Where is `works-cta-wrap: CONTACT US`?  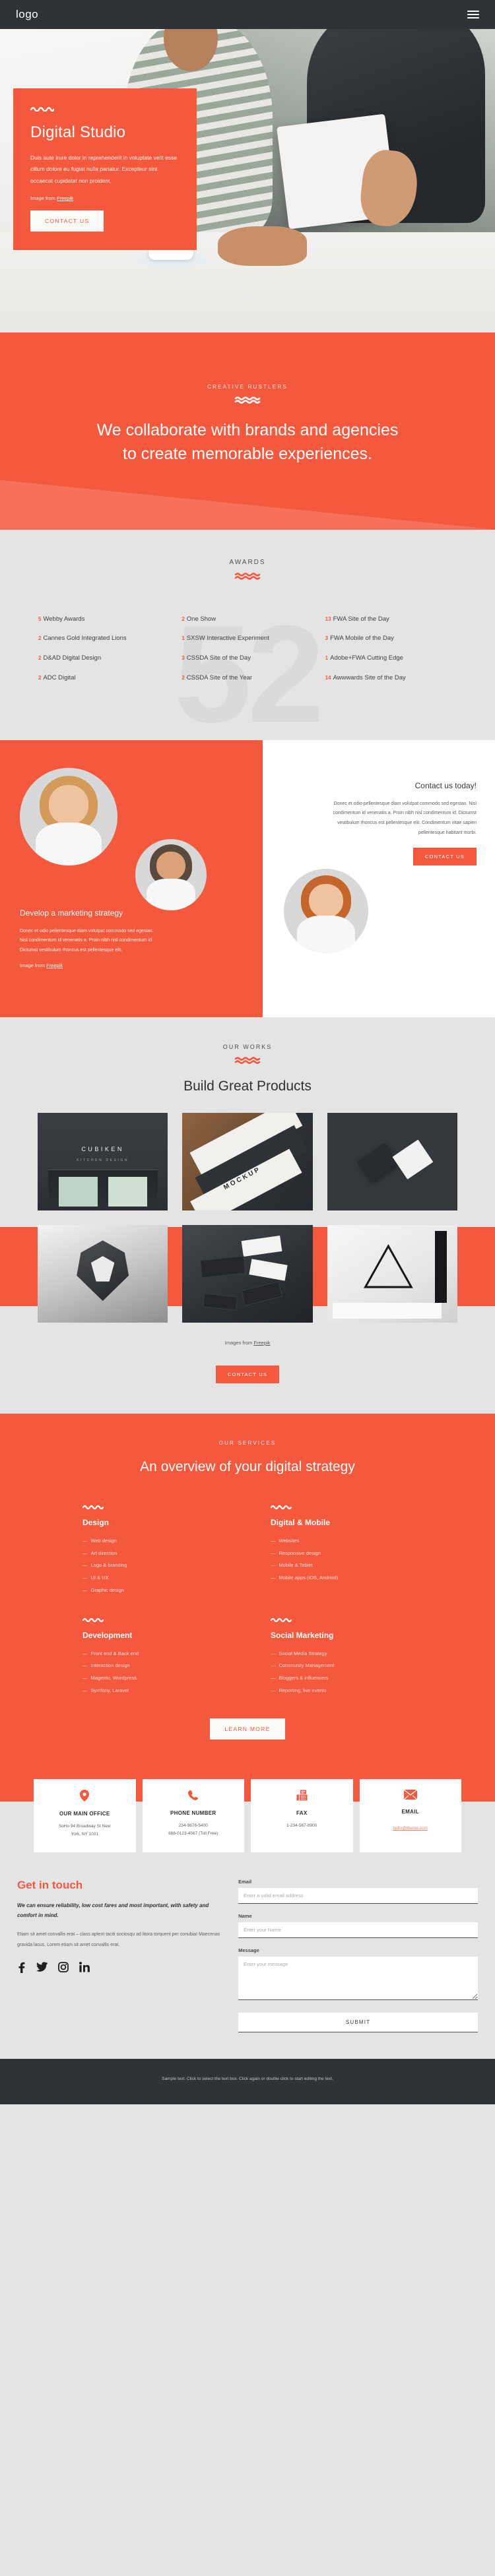
works-cta-wrap: CONTACT US is located at coordinates (247, 1369).